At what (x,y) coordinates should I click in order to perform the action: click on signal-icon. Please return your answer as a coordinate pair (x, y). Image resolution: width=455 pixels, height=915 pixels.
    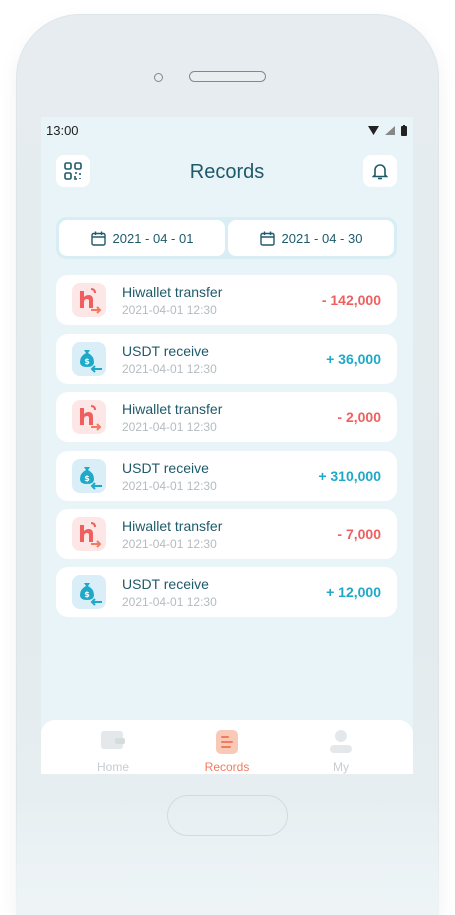
    Looking at the image, I should click on (390, 130).